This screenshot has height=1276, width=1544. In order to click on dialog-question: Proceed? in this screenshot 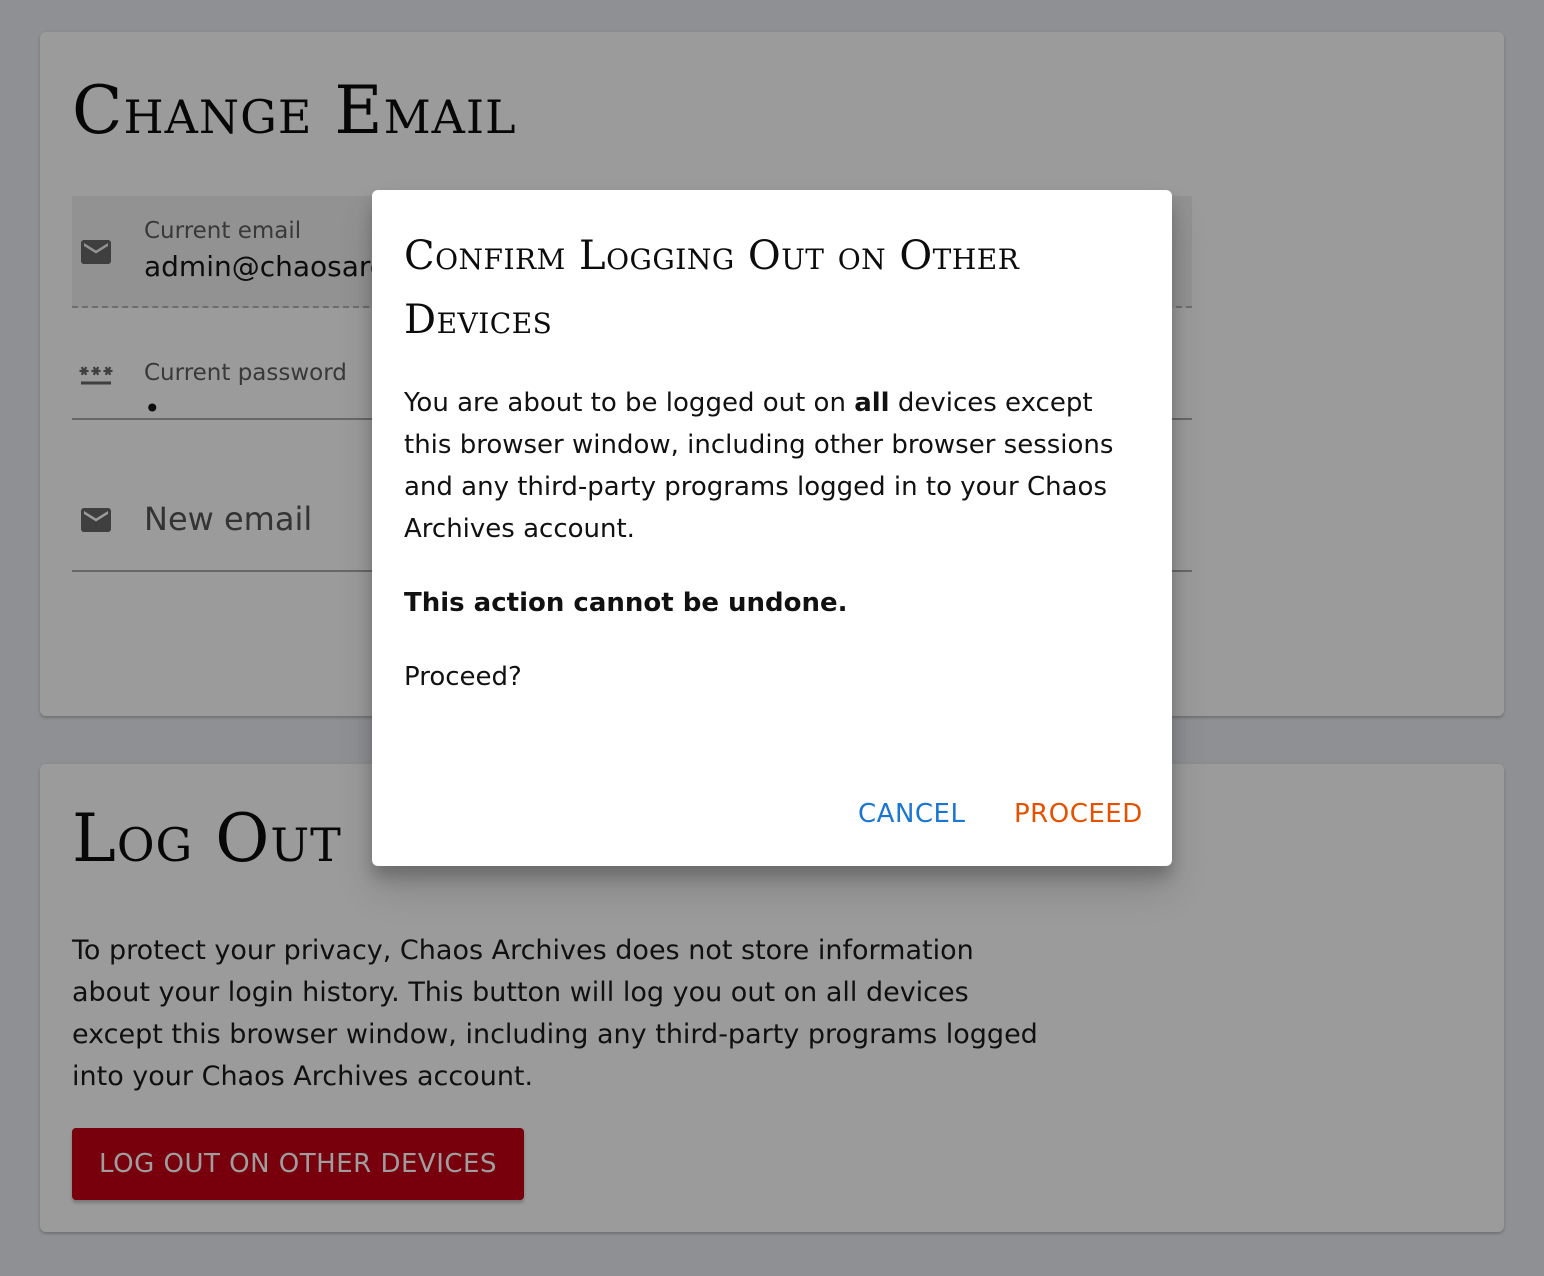, I will do `click(463, 677)`.